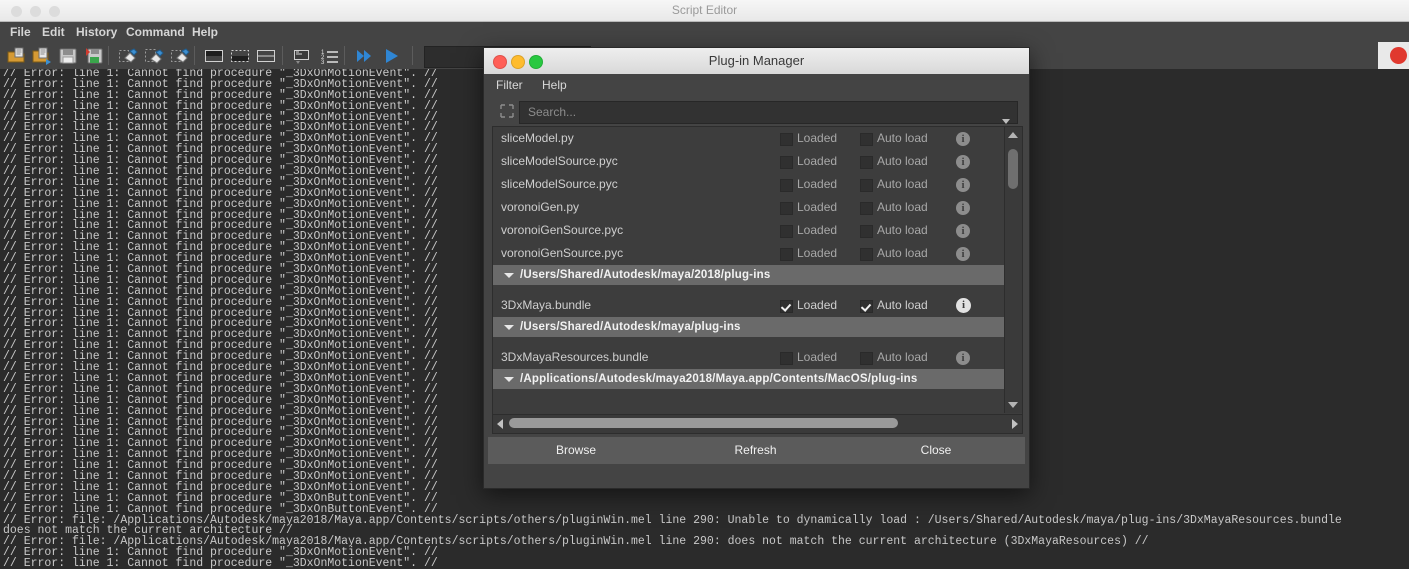  What do you see at coordinates (500, 62) in the screenshot?
I see `dialog-close-button` at bounding box center [500, 62].